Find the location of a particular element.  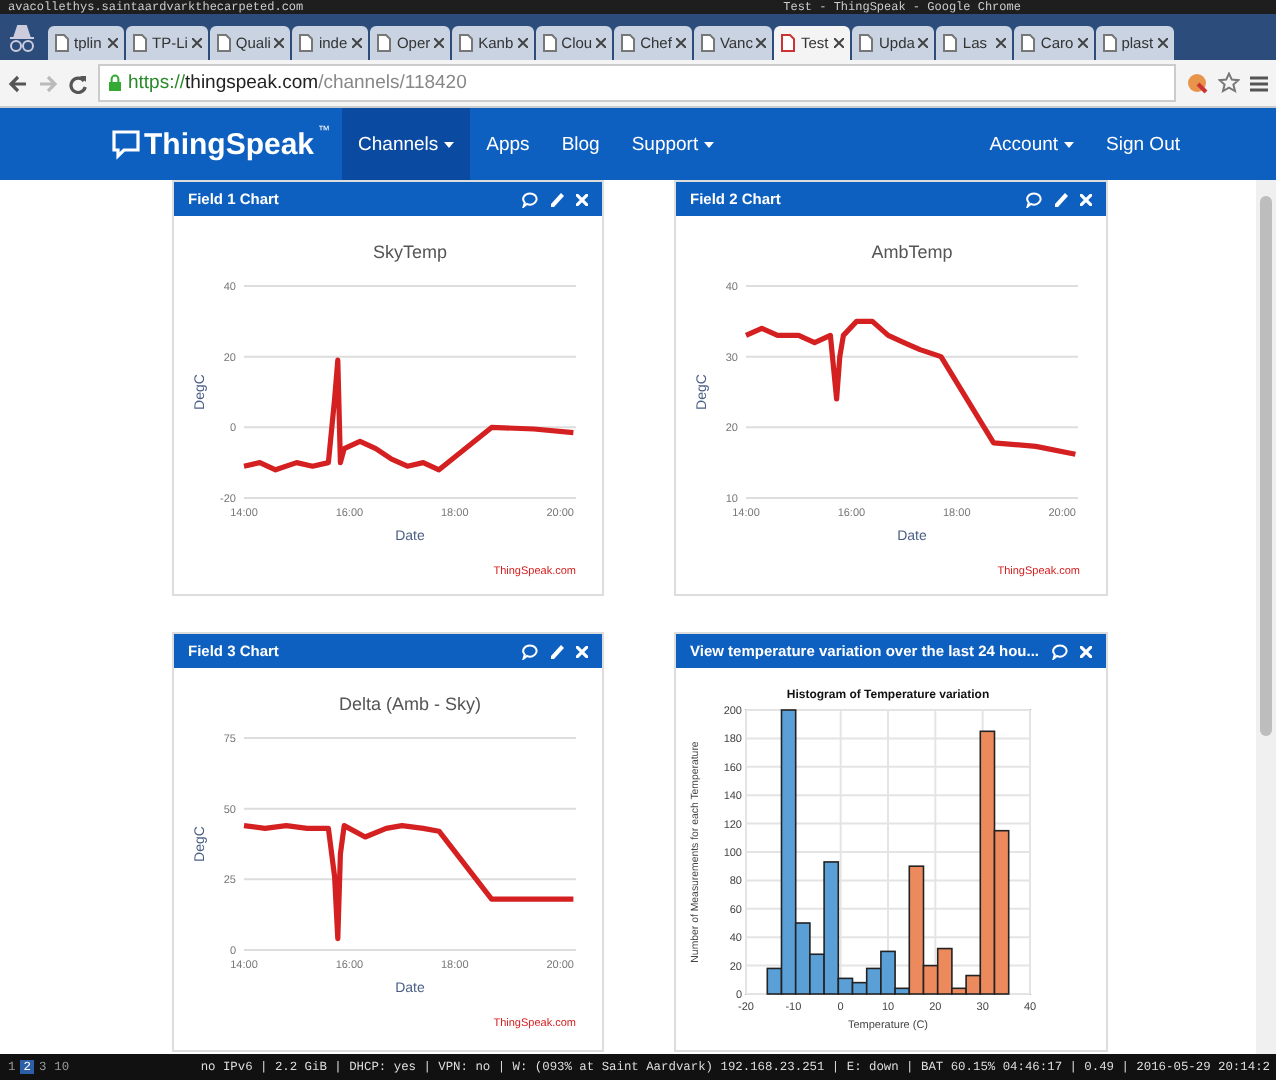

nav-link: Sign Out is located at coordinates (1143, 144).